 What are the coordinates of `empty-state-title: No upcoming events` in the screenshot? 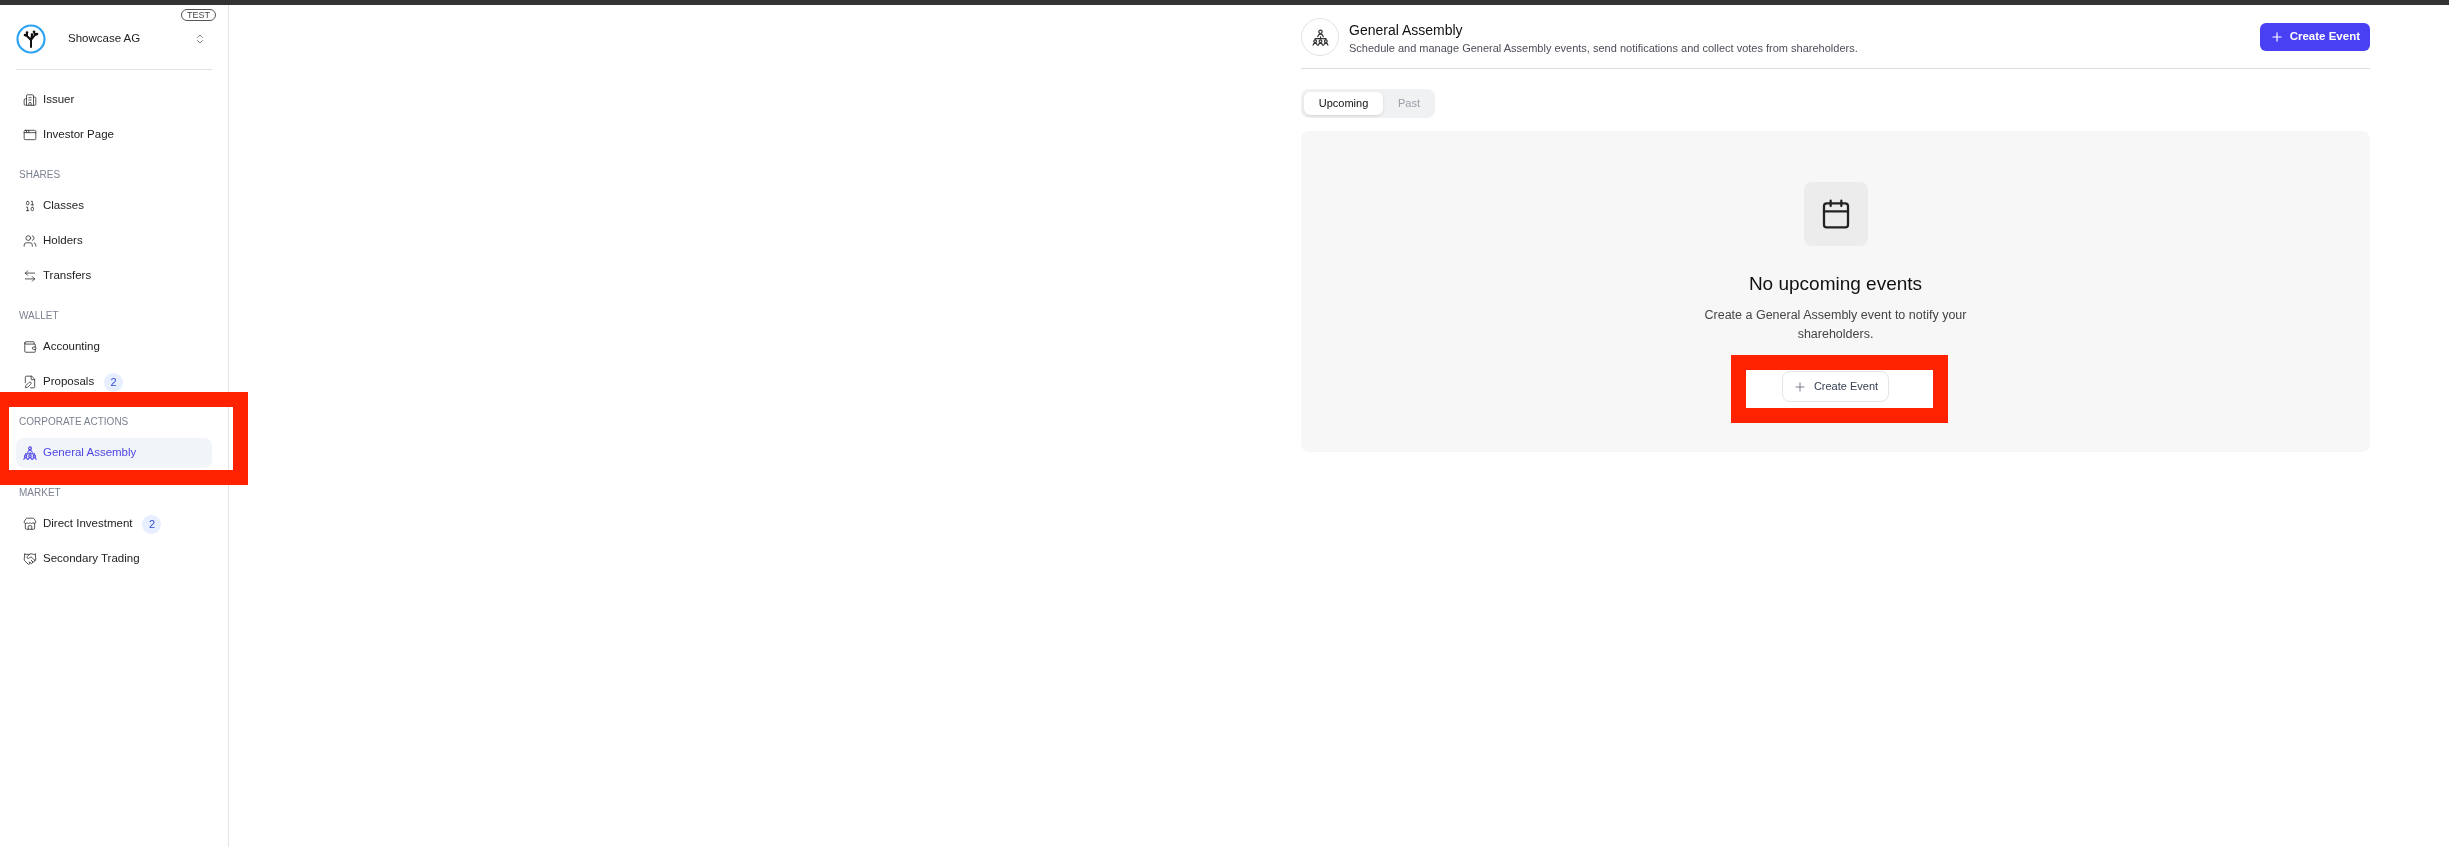 It's located at (1835, 284).